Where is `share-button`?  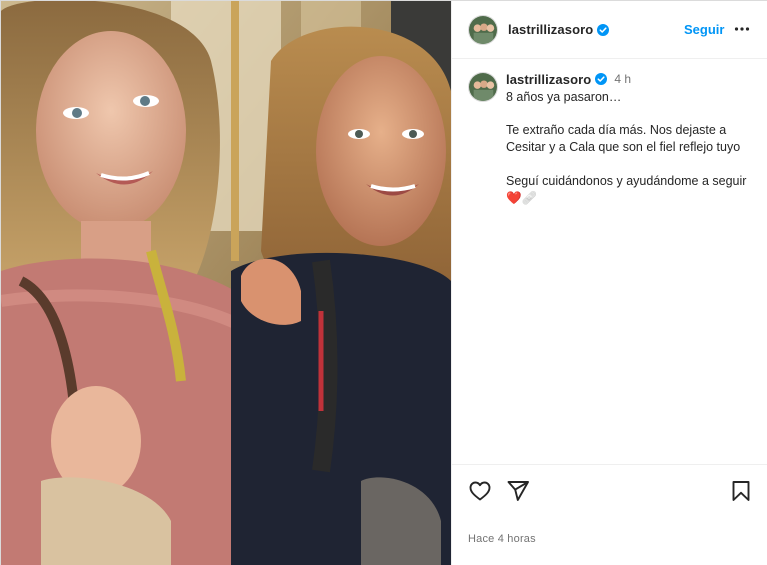 share-button is located at coordinates (518, 491).